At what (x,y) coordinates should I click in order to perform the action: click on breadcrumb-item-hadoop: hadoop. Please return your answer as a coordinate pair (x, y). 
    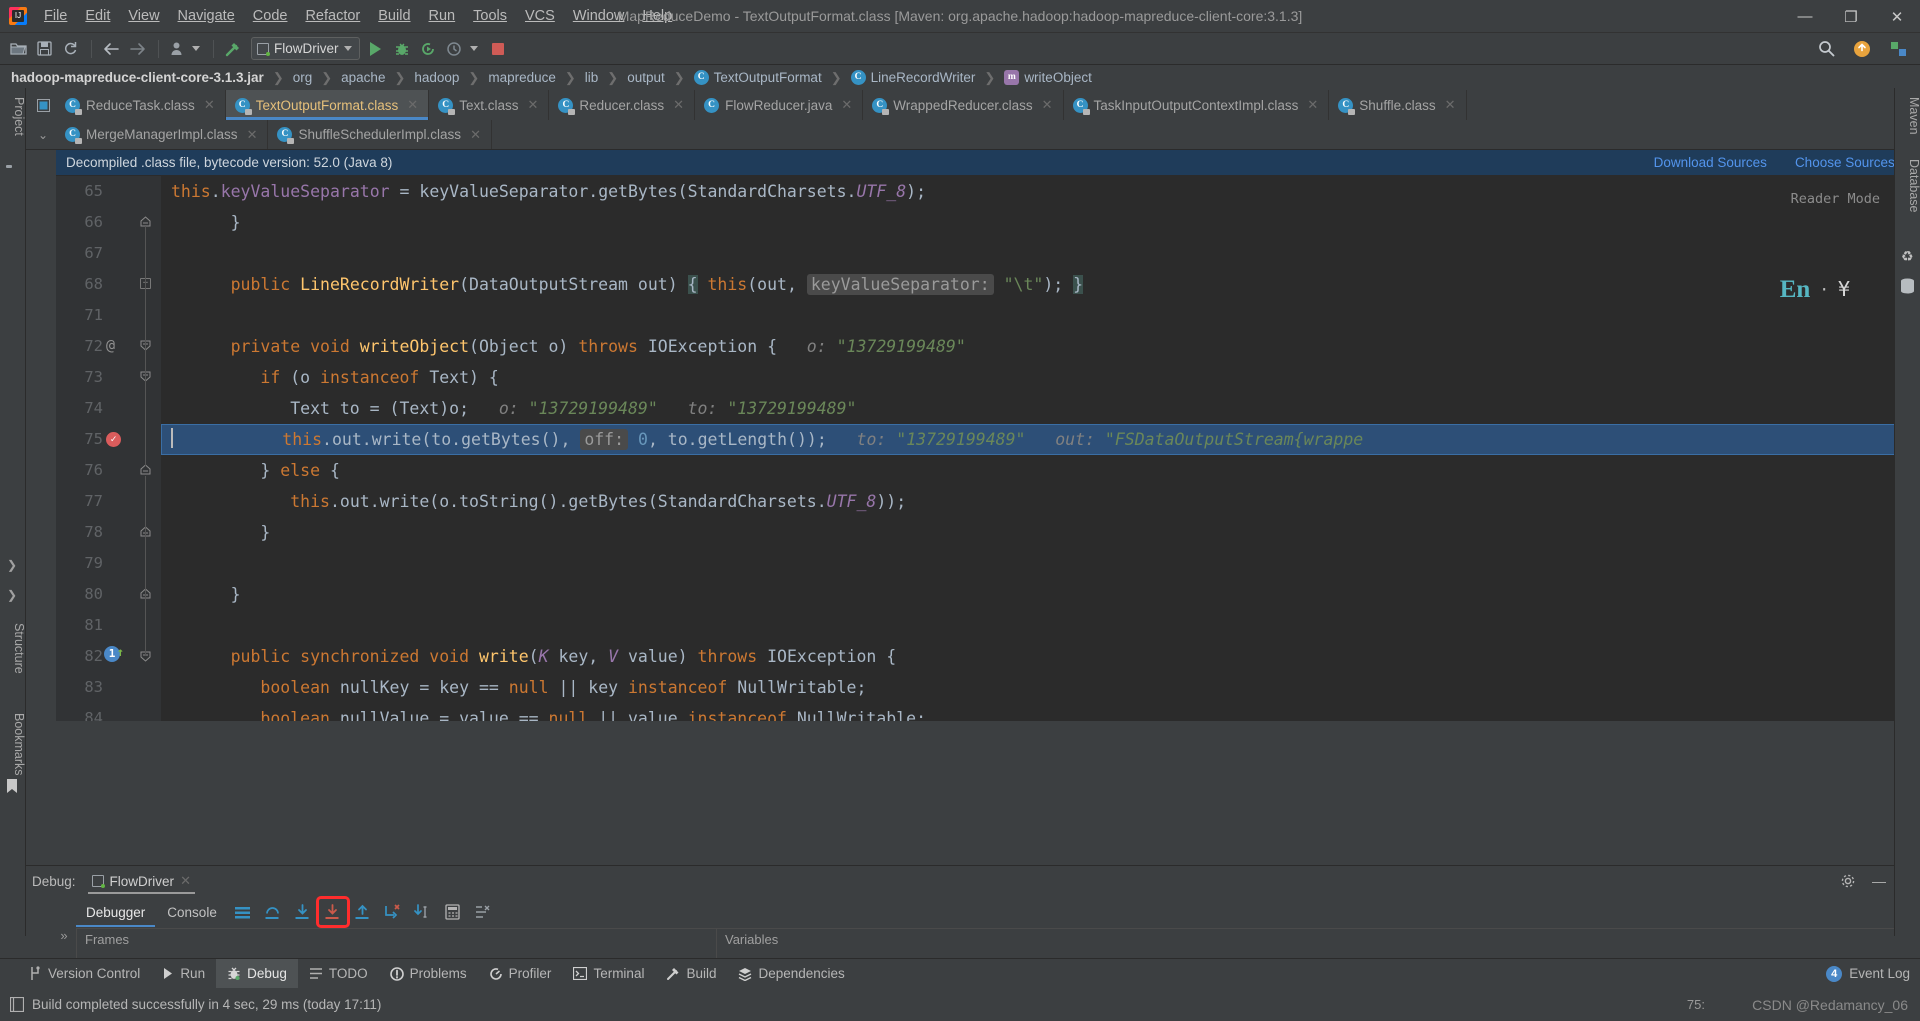
    Looking at the image, I should click on (436, 77).